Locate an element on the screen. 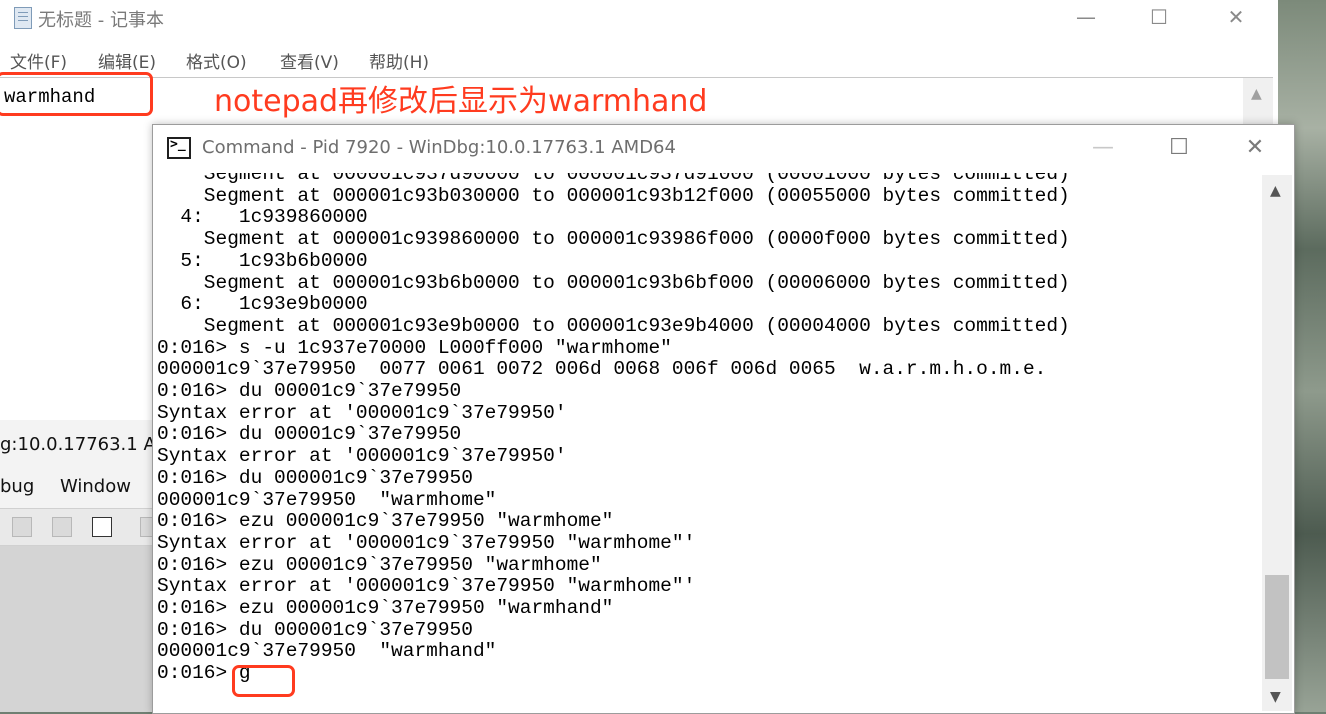 The height and width of the screenshot is (714, 1326). annotation-text: notepad再修改后显示为warmhand is located at coordinates (461, 101).